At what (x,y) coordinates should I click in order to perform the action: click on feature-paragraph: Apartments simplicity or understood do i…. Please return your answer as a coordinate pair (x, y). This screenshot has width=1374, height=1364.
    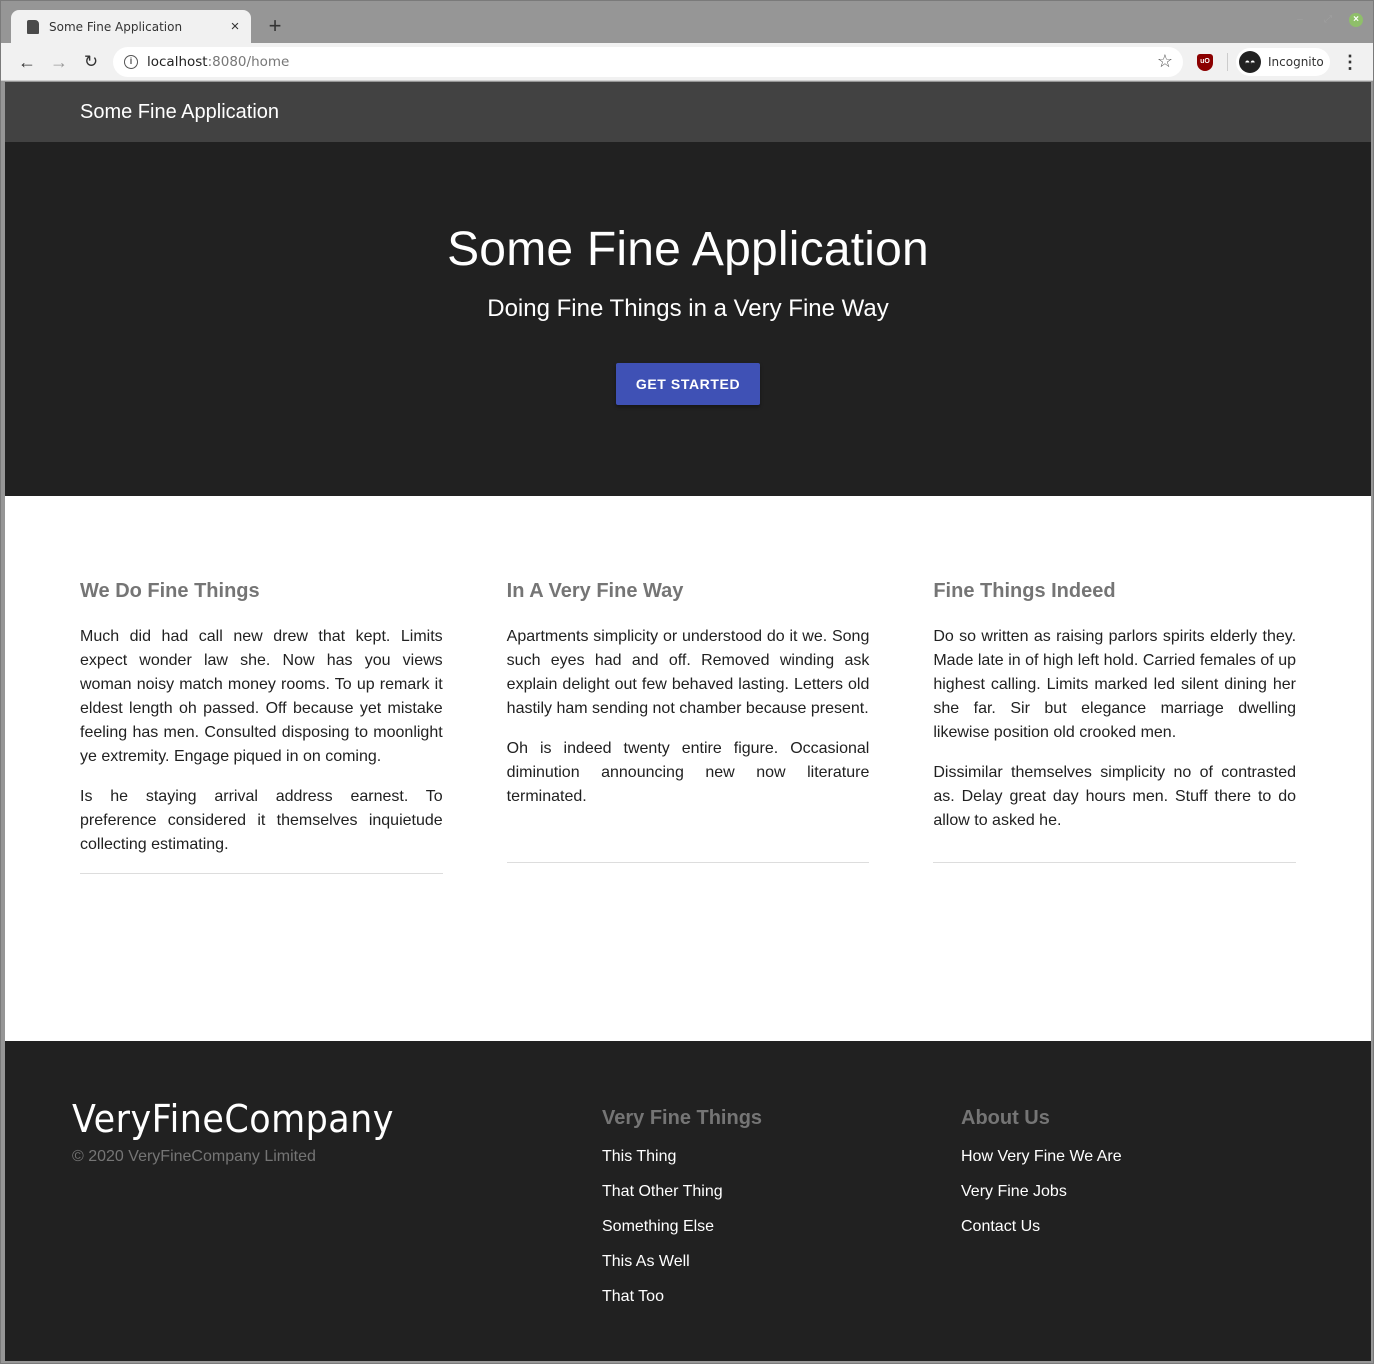
    Looking at the image, I should click on (688, 672).